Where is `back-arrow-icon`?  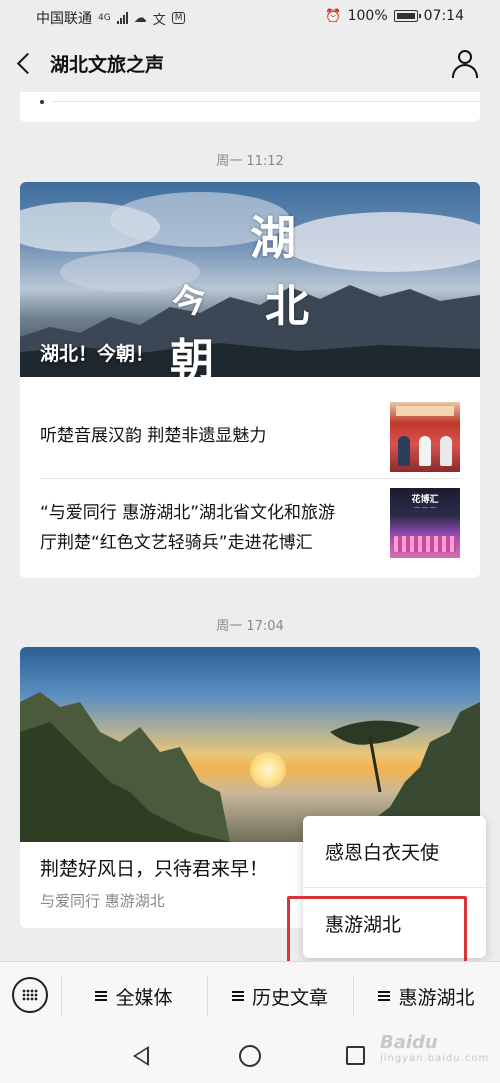
back-arrow-icon is located at coordinates (26, 63).